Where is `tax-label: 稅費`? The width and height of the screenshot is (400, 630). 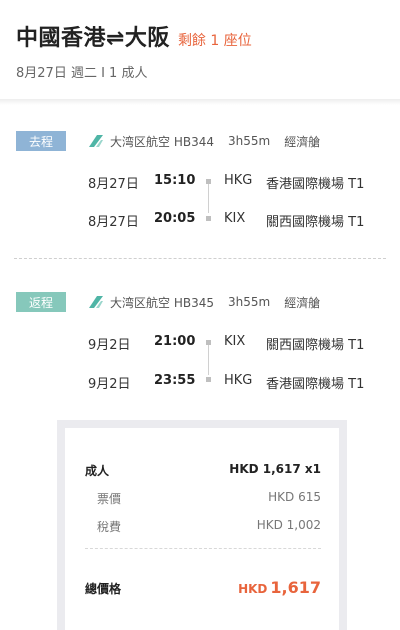
tax-label: 稅費 is located at coordinates (109, 527).